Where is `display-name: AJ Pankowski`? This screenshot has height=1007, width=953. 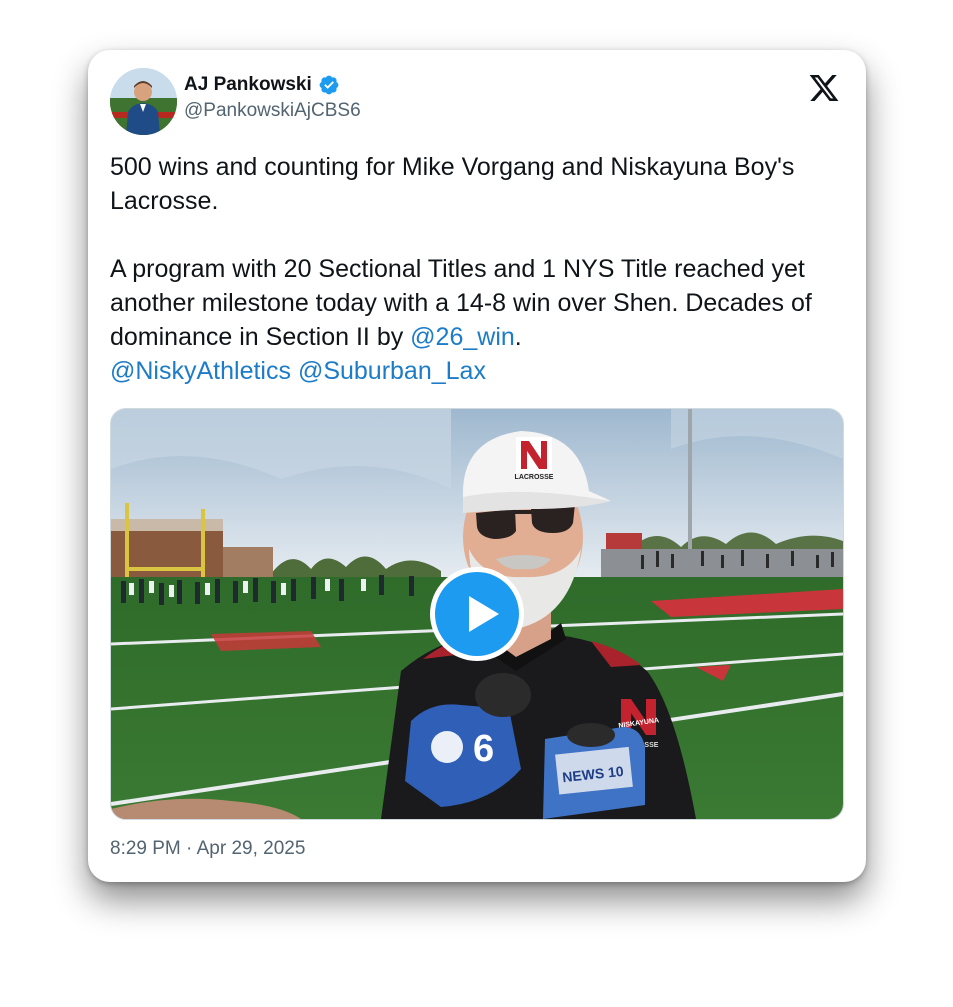
display-name: AJ Pankowski is located at coordinates (248, 85).